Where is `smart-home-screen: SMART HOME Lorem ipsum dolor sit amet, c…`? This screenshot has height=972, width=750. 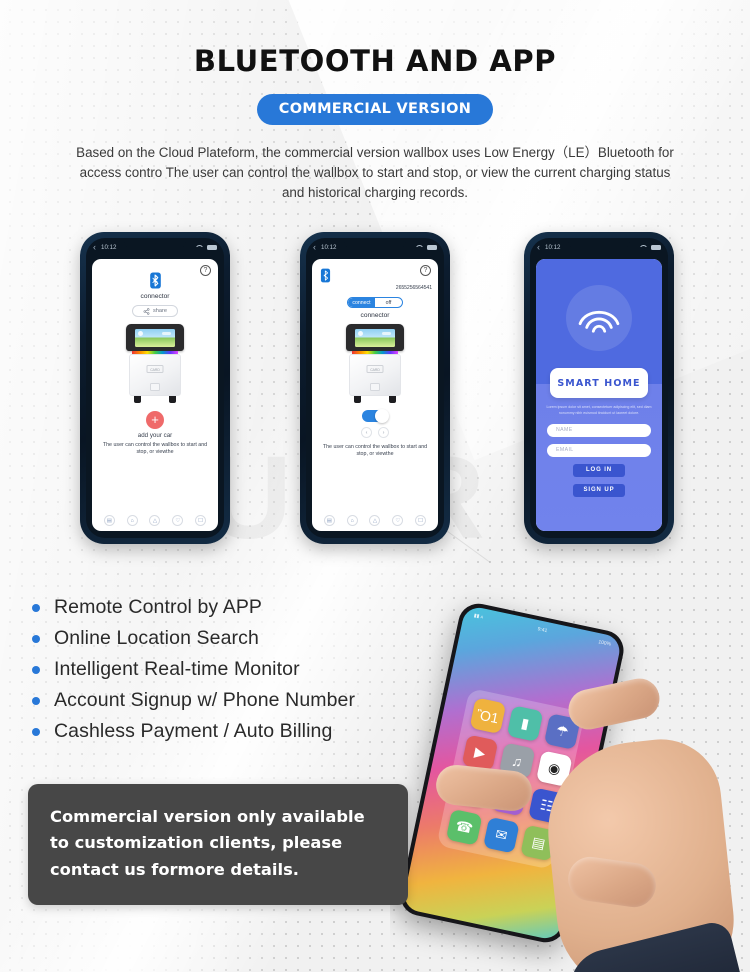 smart-home-screen: SMART HOME Lorem ipsum dolor sit amet, c… is located at coordinates (599, 395).